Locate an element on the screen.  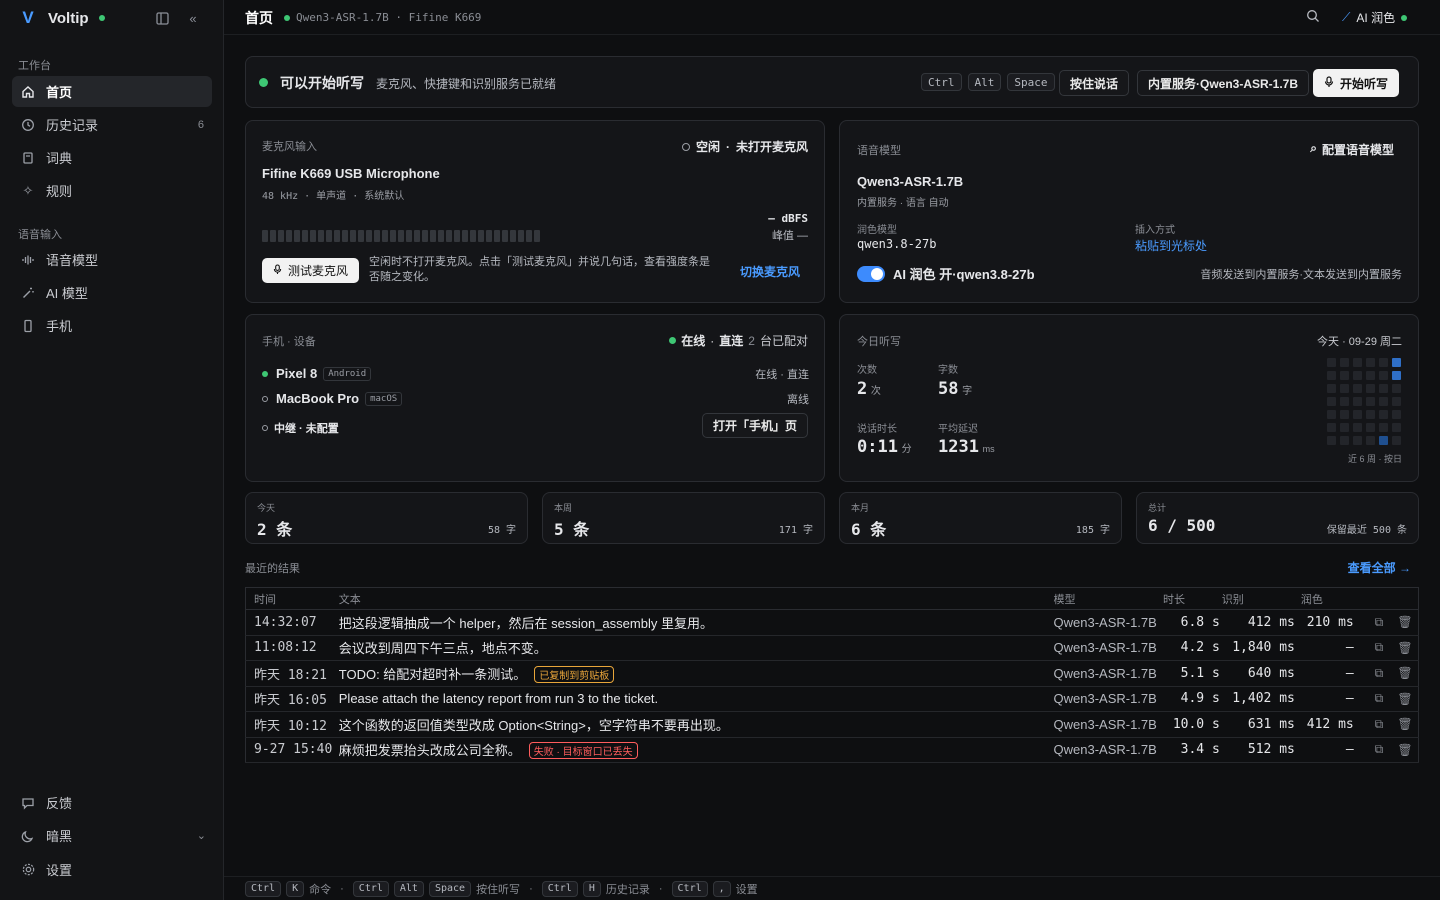
sidebar-item-phone: 手机 is located at coordinates (112, 325).